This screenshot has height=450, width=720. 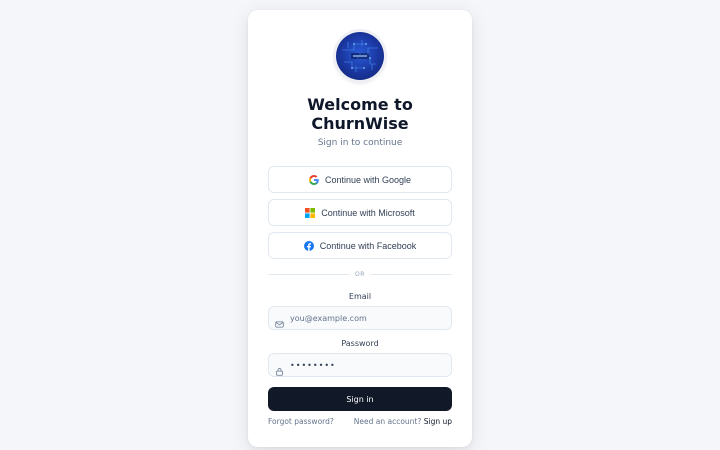 I want to click on page-subtitle: Sign in to continue, so click(x=360, y=143).